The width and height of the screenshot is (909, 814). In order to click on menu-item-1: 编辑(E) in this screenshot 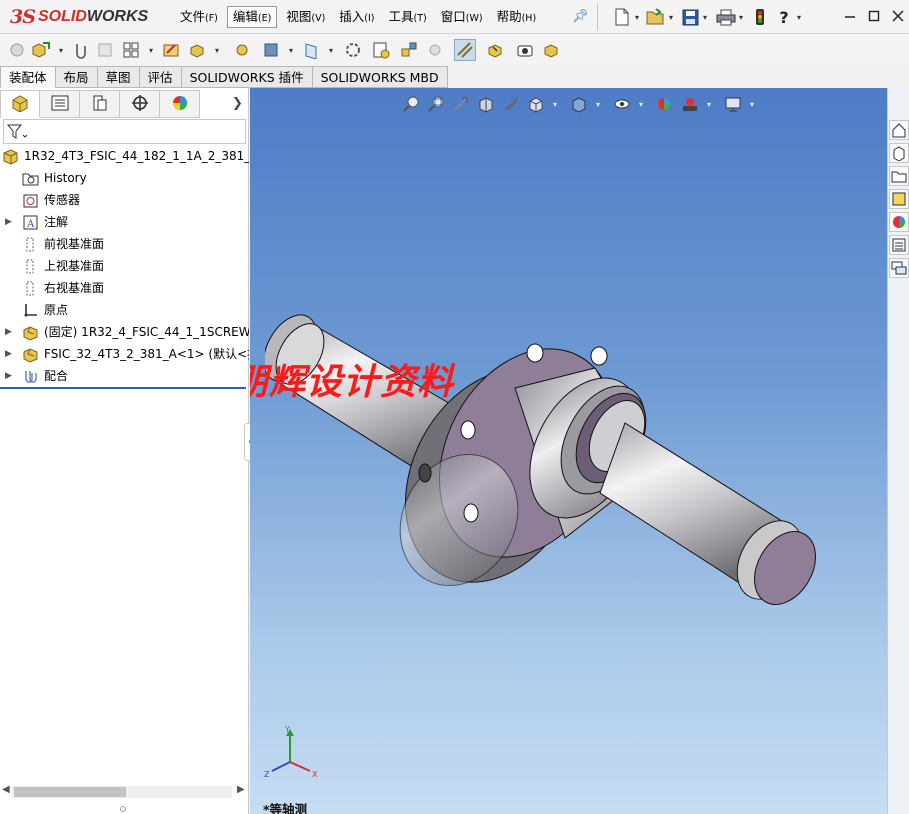, I will do `click(252, 17)`.